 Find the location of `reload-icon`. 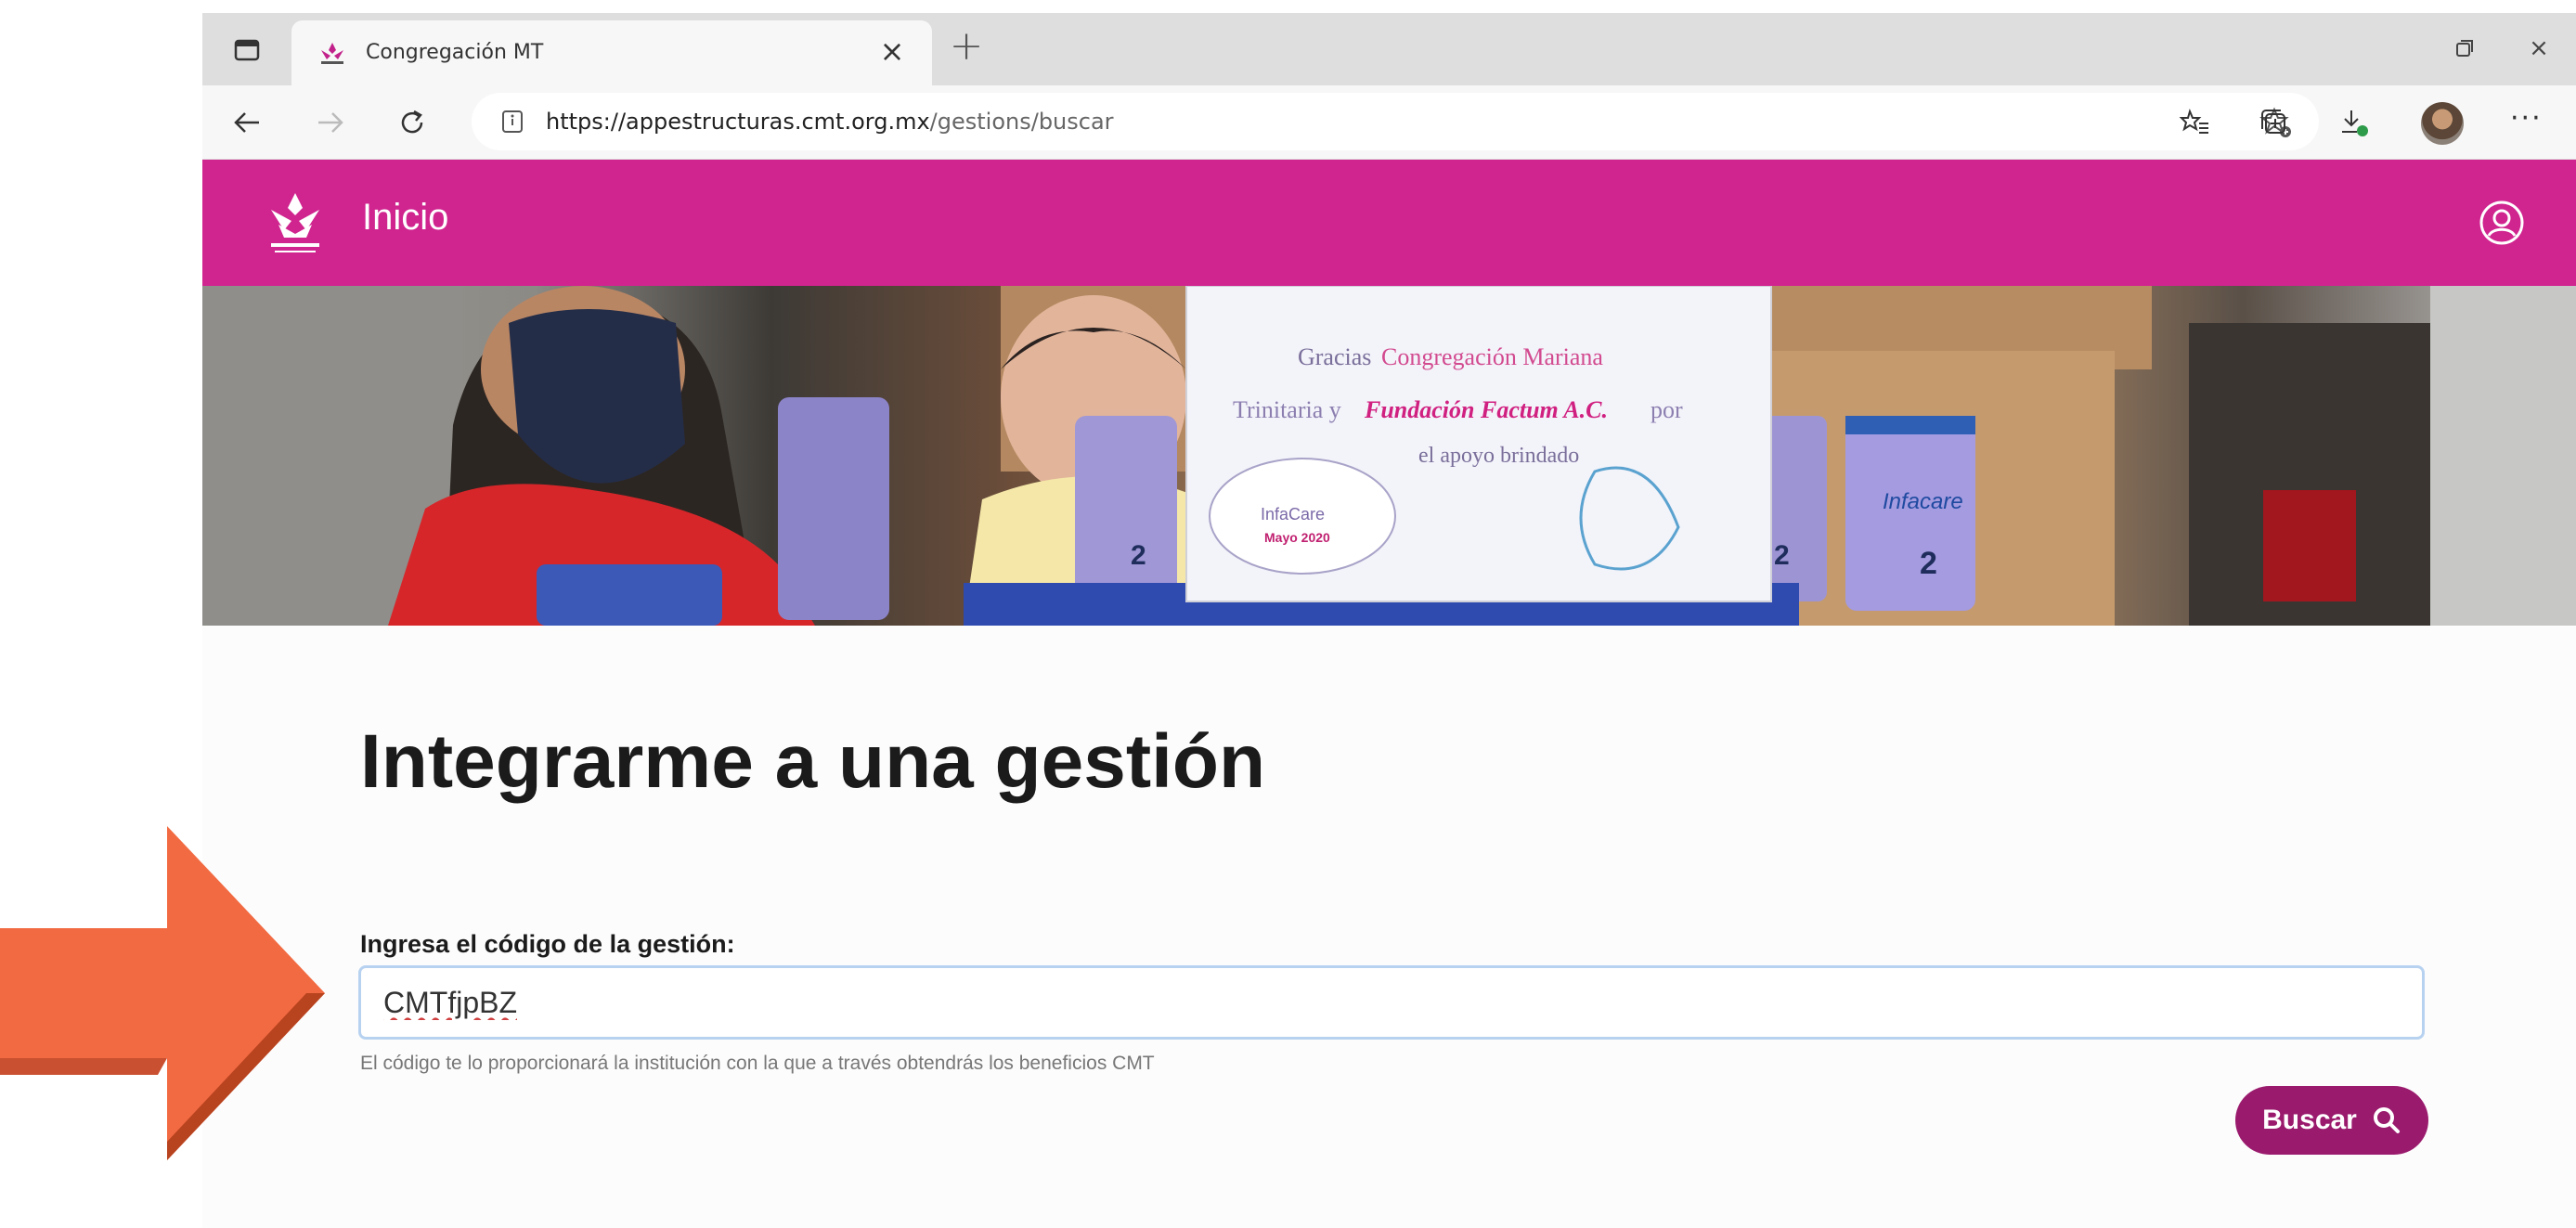

reload-icon is located at coordinates (412, 122).